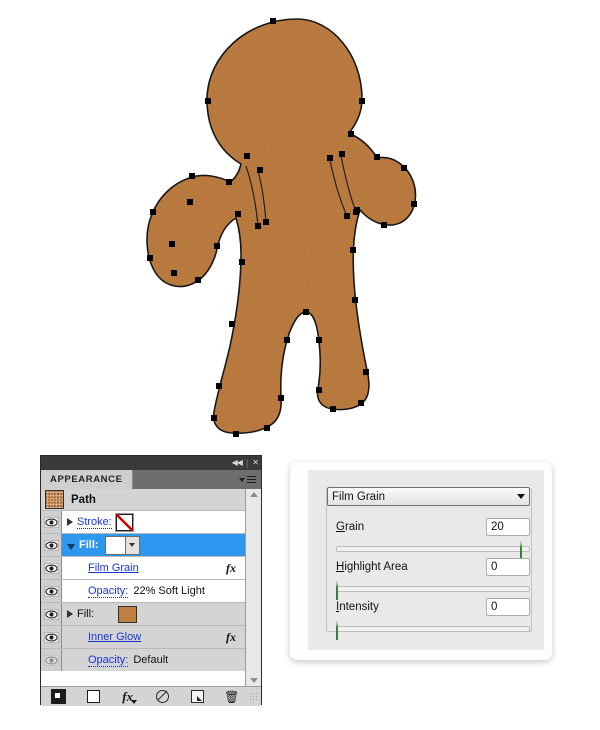 This screenshot has height=730, width=600. I want to click on tab-appearance: APPEARANCE, so click(87, 479).